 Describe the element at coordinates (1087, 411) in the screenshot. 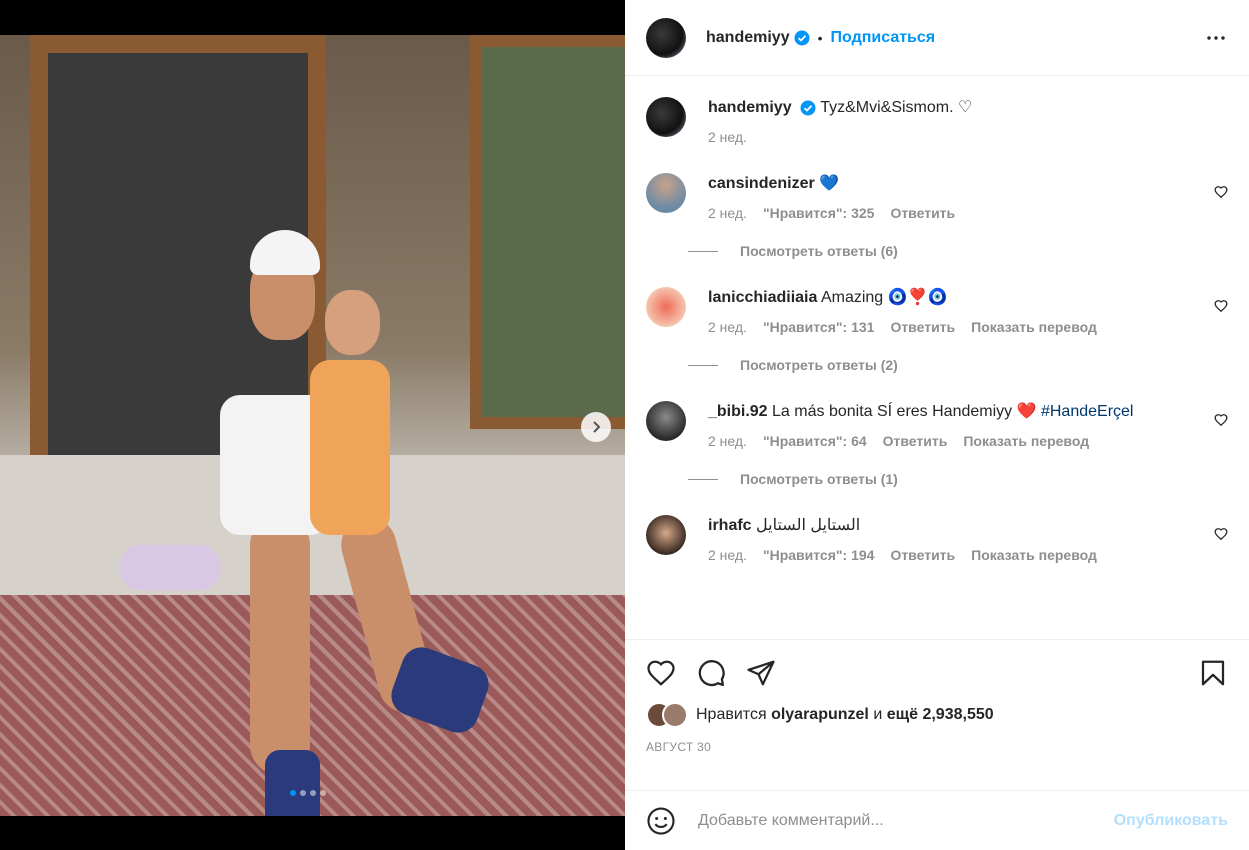

I see `hashtag-link: #HandeErçel` at that location.